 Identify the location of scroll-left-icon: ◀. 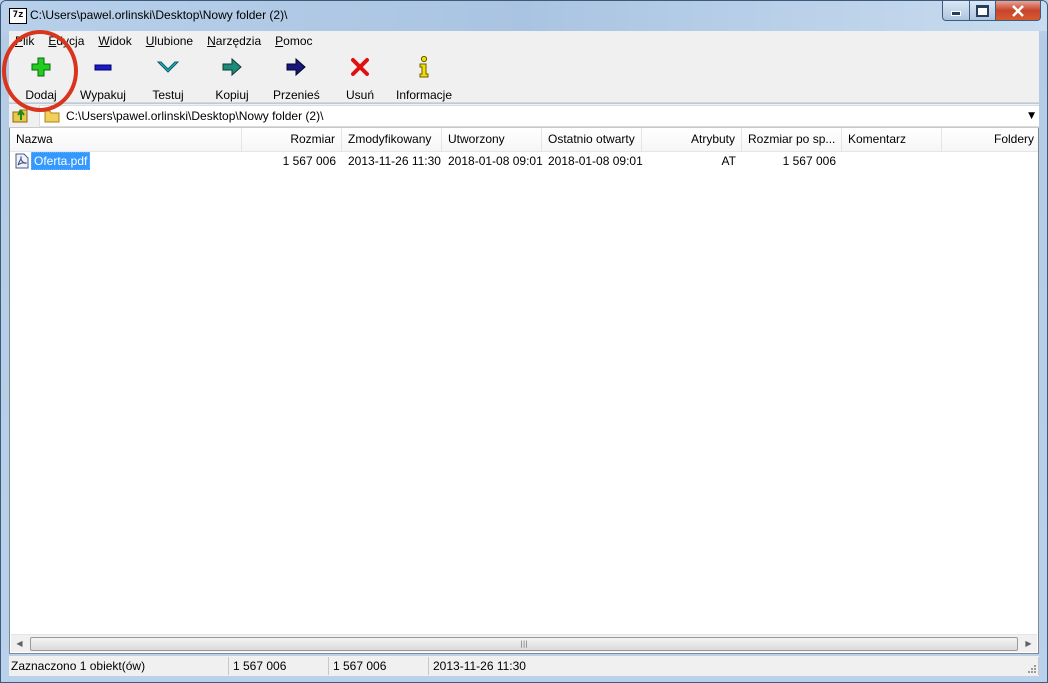
(19, 643).